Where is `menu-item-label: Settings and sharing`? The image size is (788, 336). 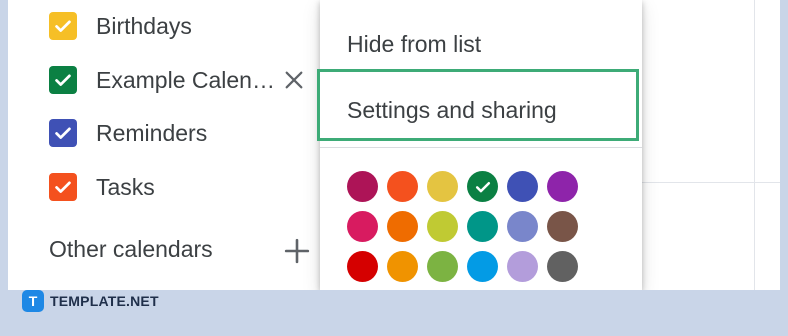 menu-item-label: Settings and sharing is located at coordinates (452, 109).